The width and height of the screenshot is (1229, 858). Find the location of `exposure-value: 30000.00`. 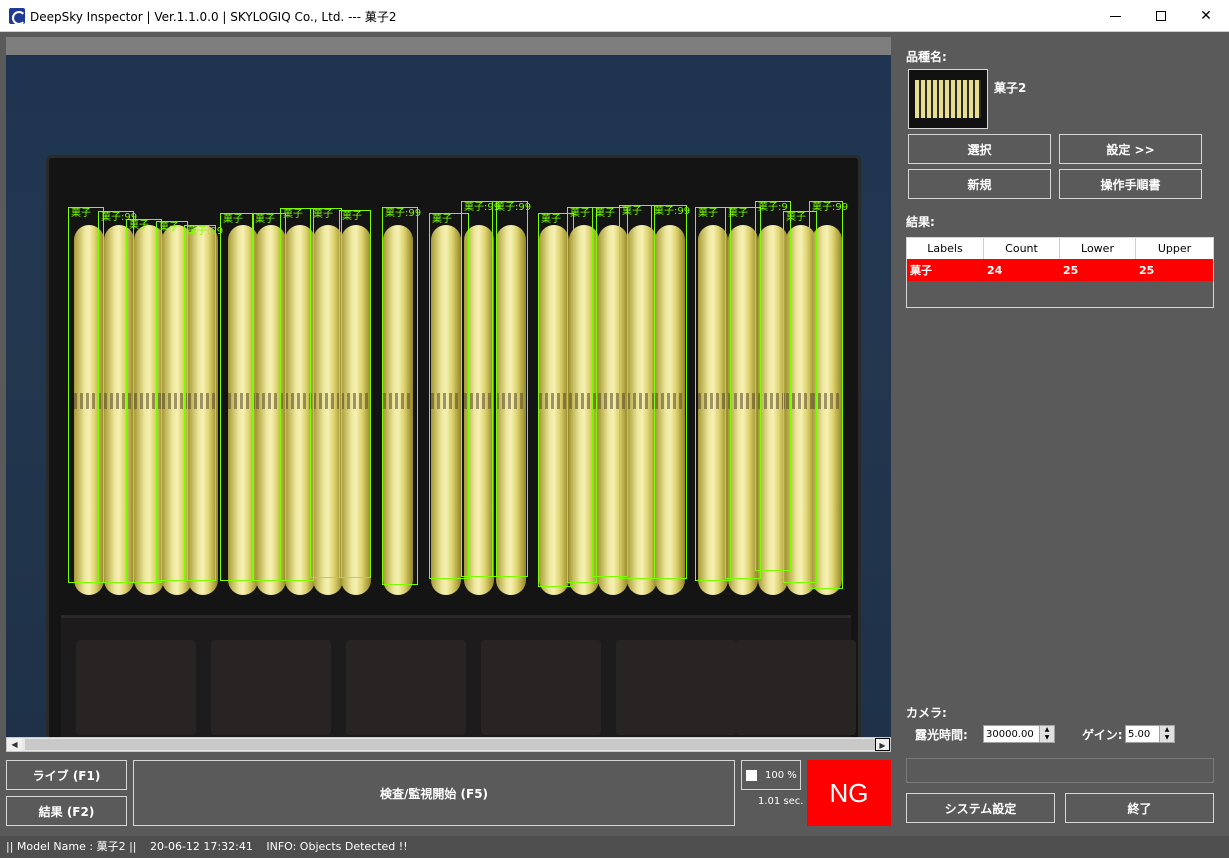

exposure-value: 30000.00 is located at coordinates (1010, 734).